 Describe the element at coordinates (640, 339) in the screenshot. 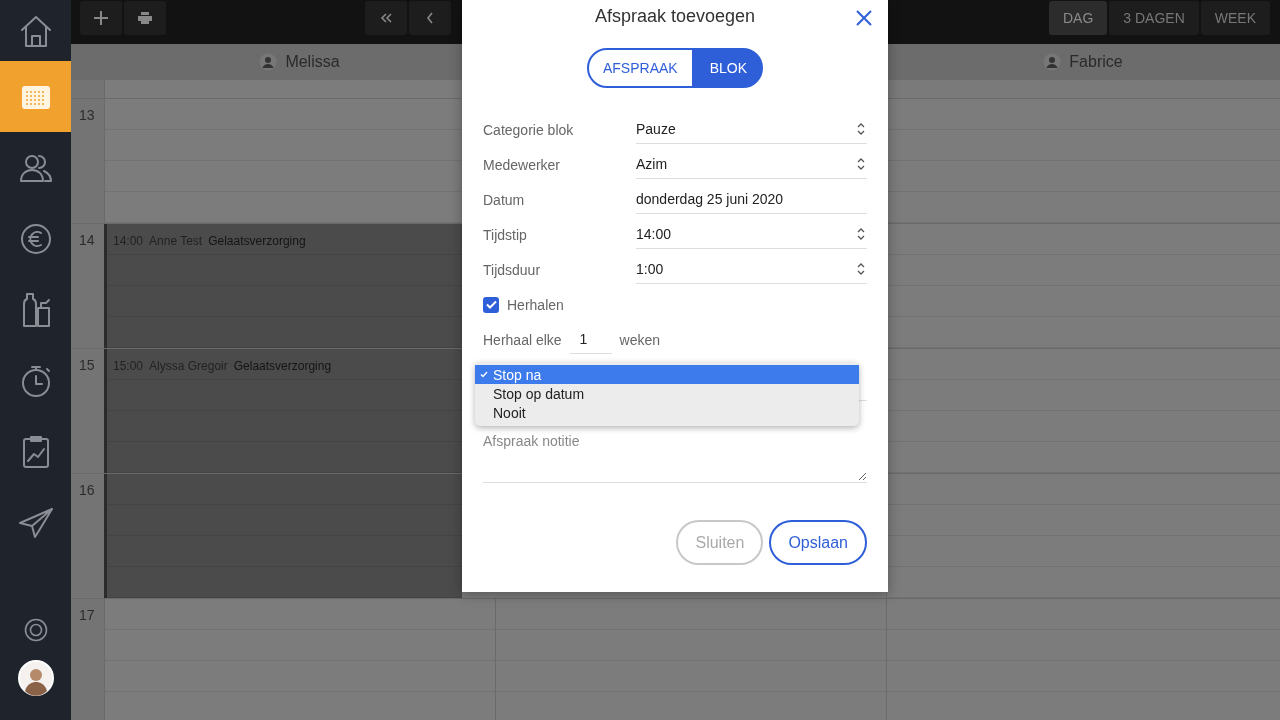

I see `interval-unit: weken` at that location.